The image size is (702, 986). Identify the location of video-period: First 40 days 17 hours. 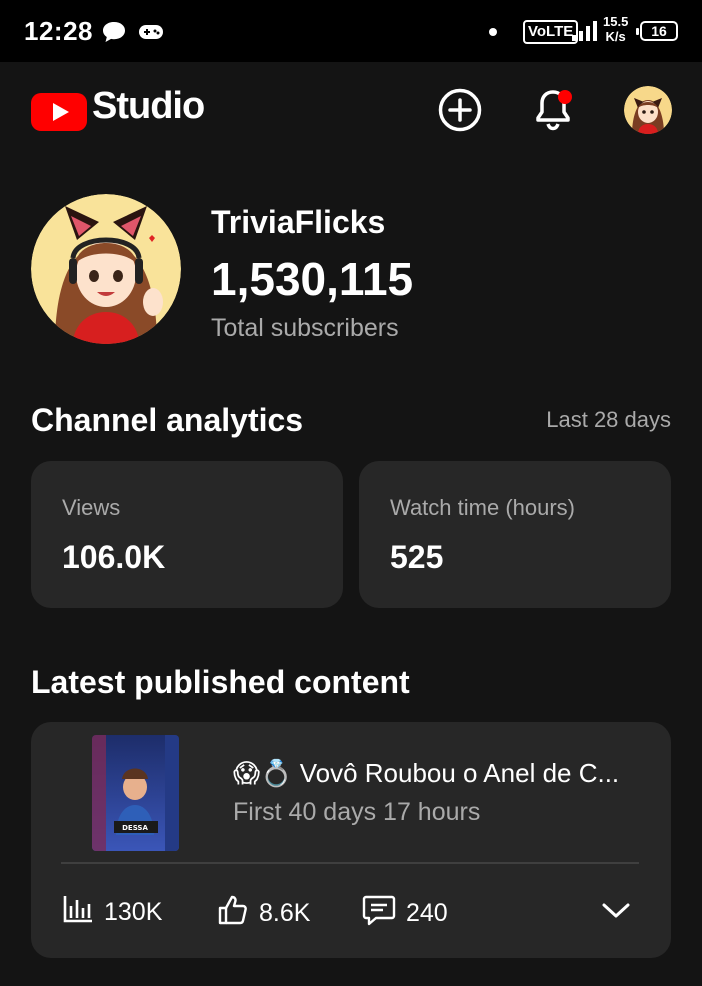
(357, 812).